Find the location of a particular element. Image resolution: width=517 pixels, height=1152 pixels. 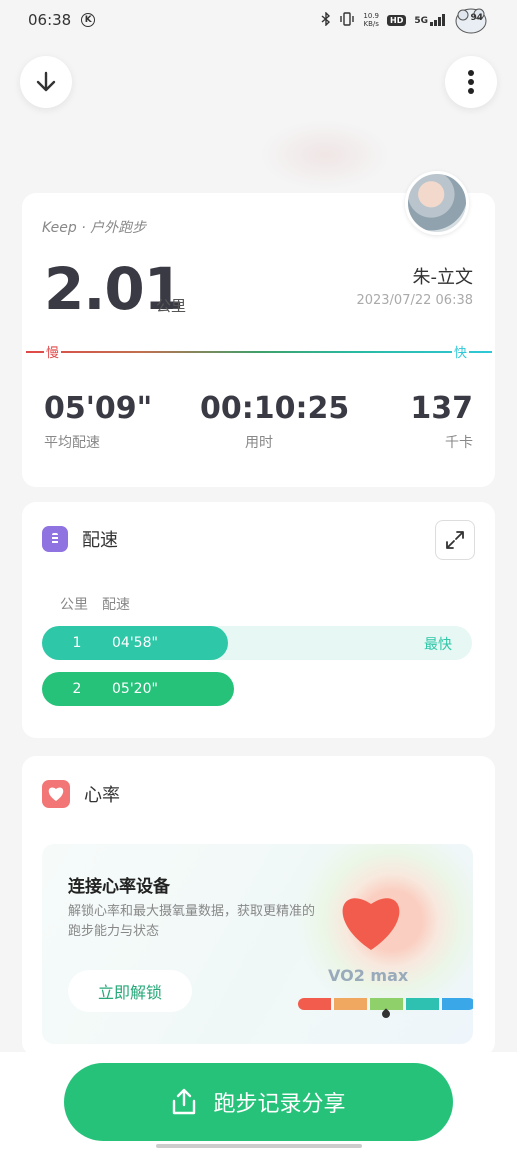

hd-badge: HD is located at coordinates (397, 20).